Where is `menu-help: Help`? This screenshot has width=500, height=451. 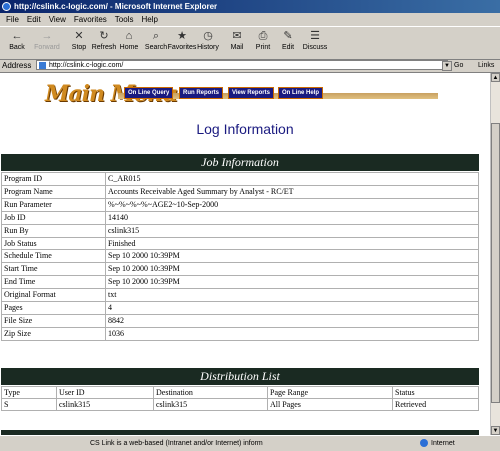
menu-help: Help is located at coordinates (149, 19).